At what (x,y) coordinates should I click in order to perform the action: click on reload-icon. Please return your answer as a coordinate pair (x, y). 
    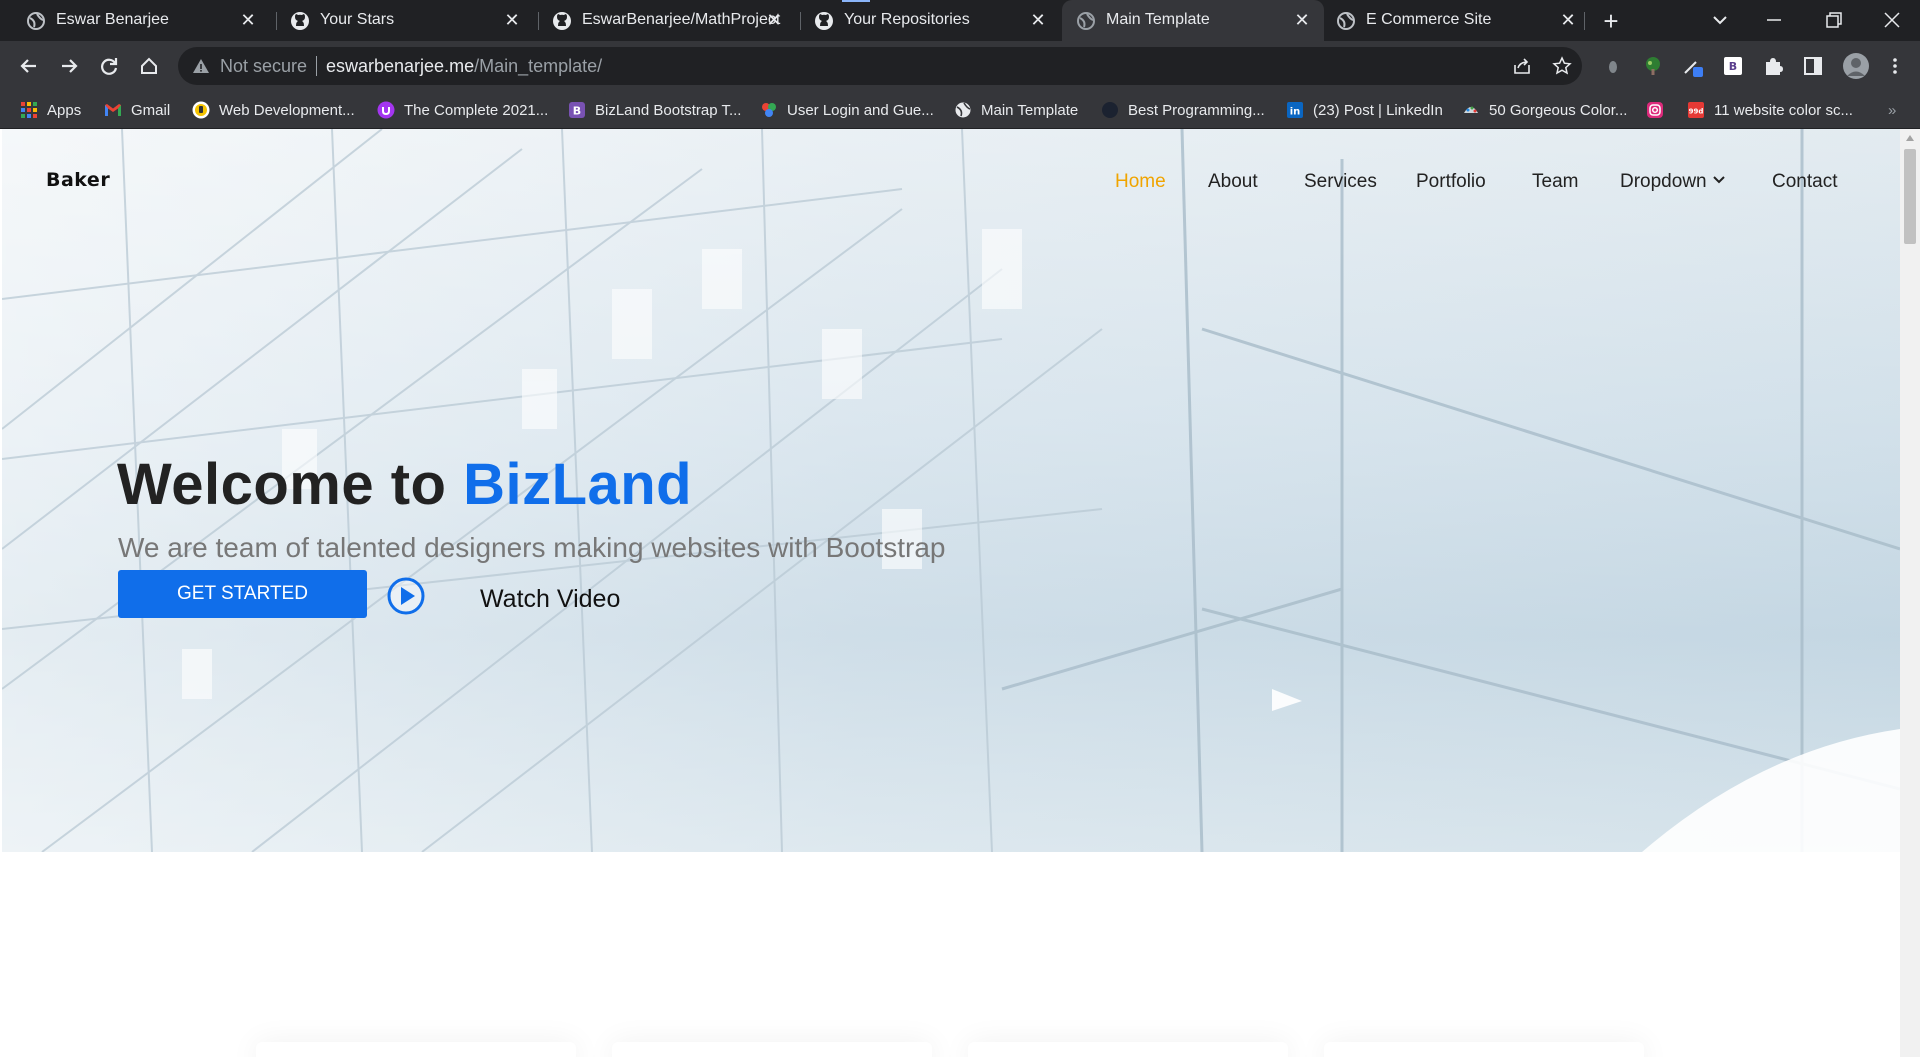
    Looking at the image, I should click on (109, 66).